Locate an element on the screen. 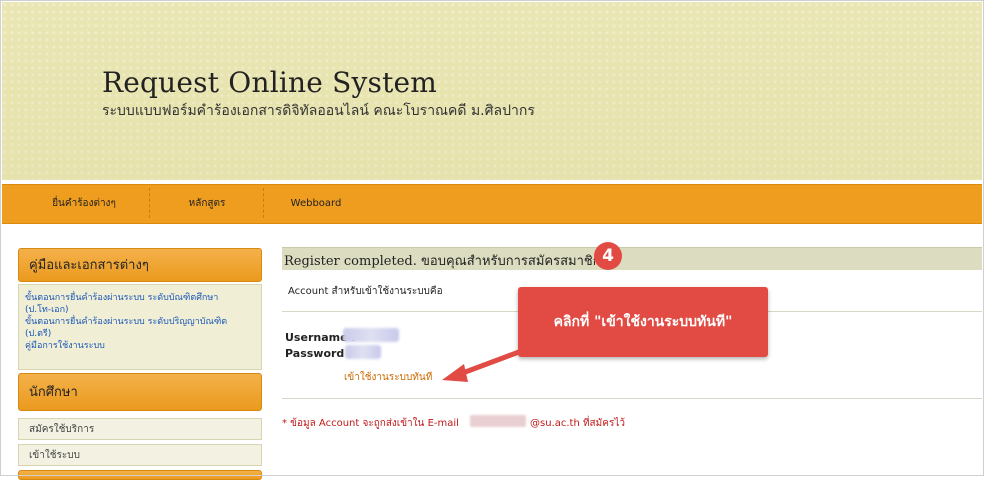 The width and height of the screenshot is (984, 480). guide-link-graduate-level: (ป.โท-เอก) is located at coordinates (140, 310).